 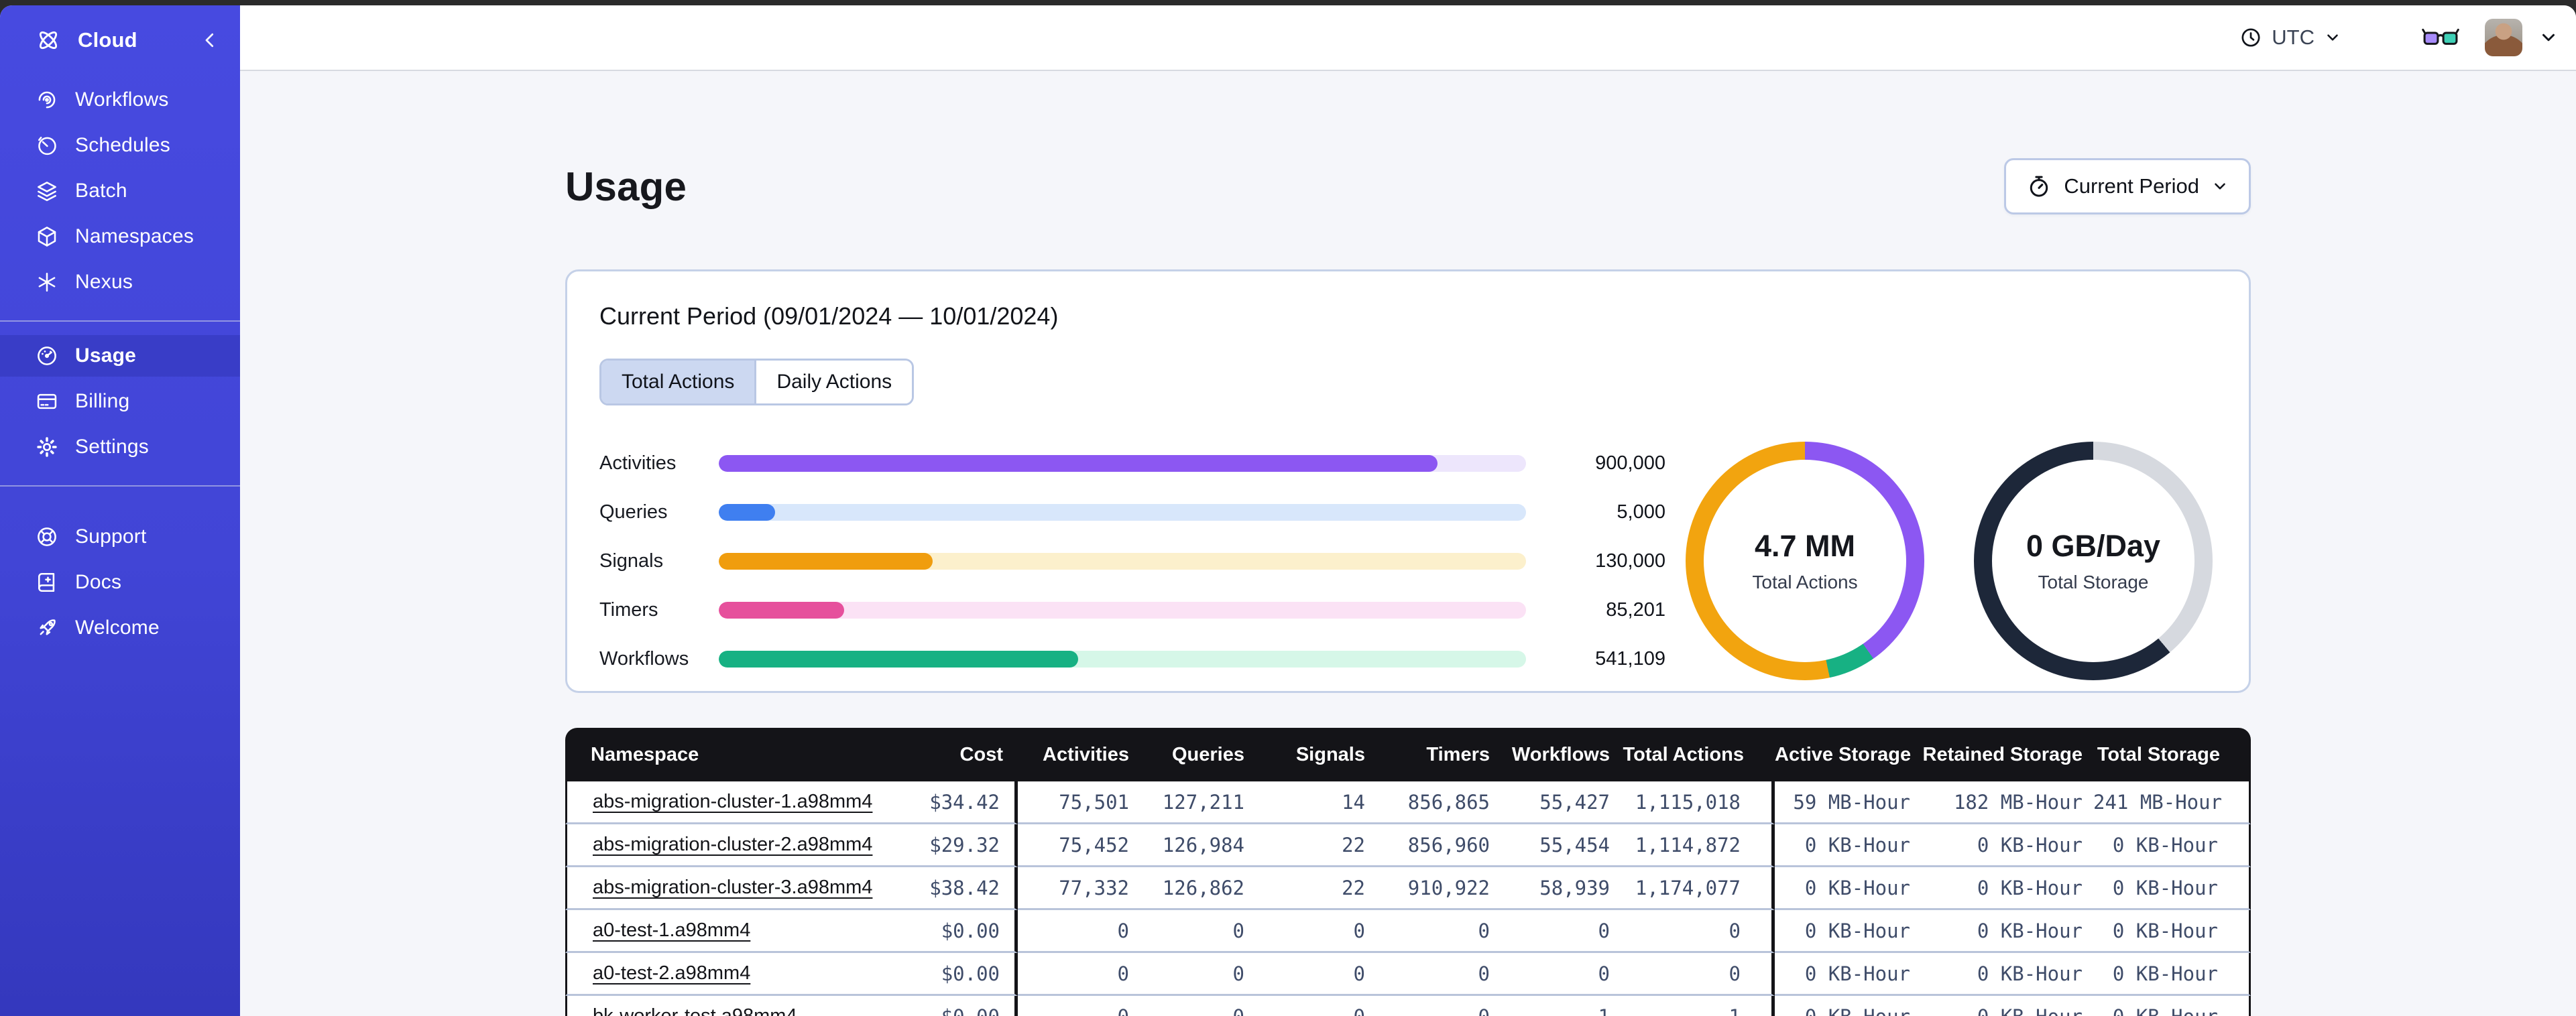 What do you see at coordinates (1698, 931) in the screenshot?
I see `cell-total-actions: 0` at bounding box center [1698, 931].